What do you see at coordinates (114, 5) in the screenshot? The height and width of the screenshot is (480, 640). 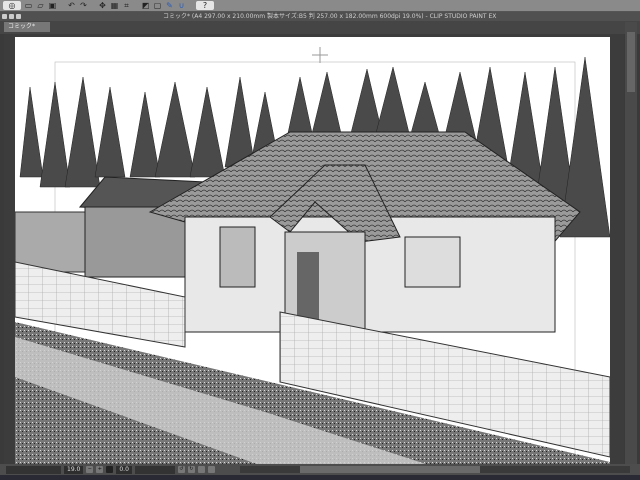 I see `fill-icon: ▦` at bounding box center [114, 5].